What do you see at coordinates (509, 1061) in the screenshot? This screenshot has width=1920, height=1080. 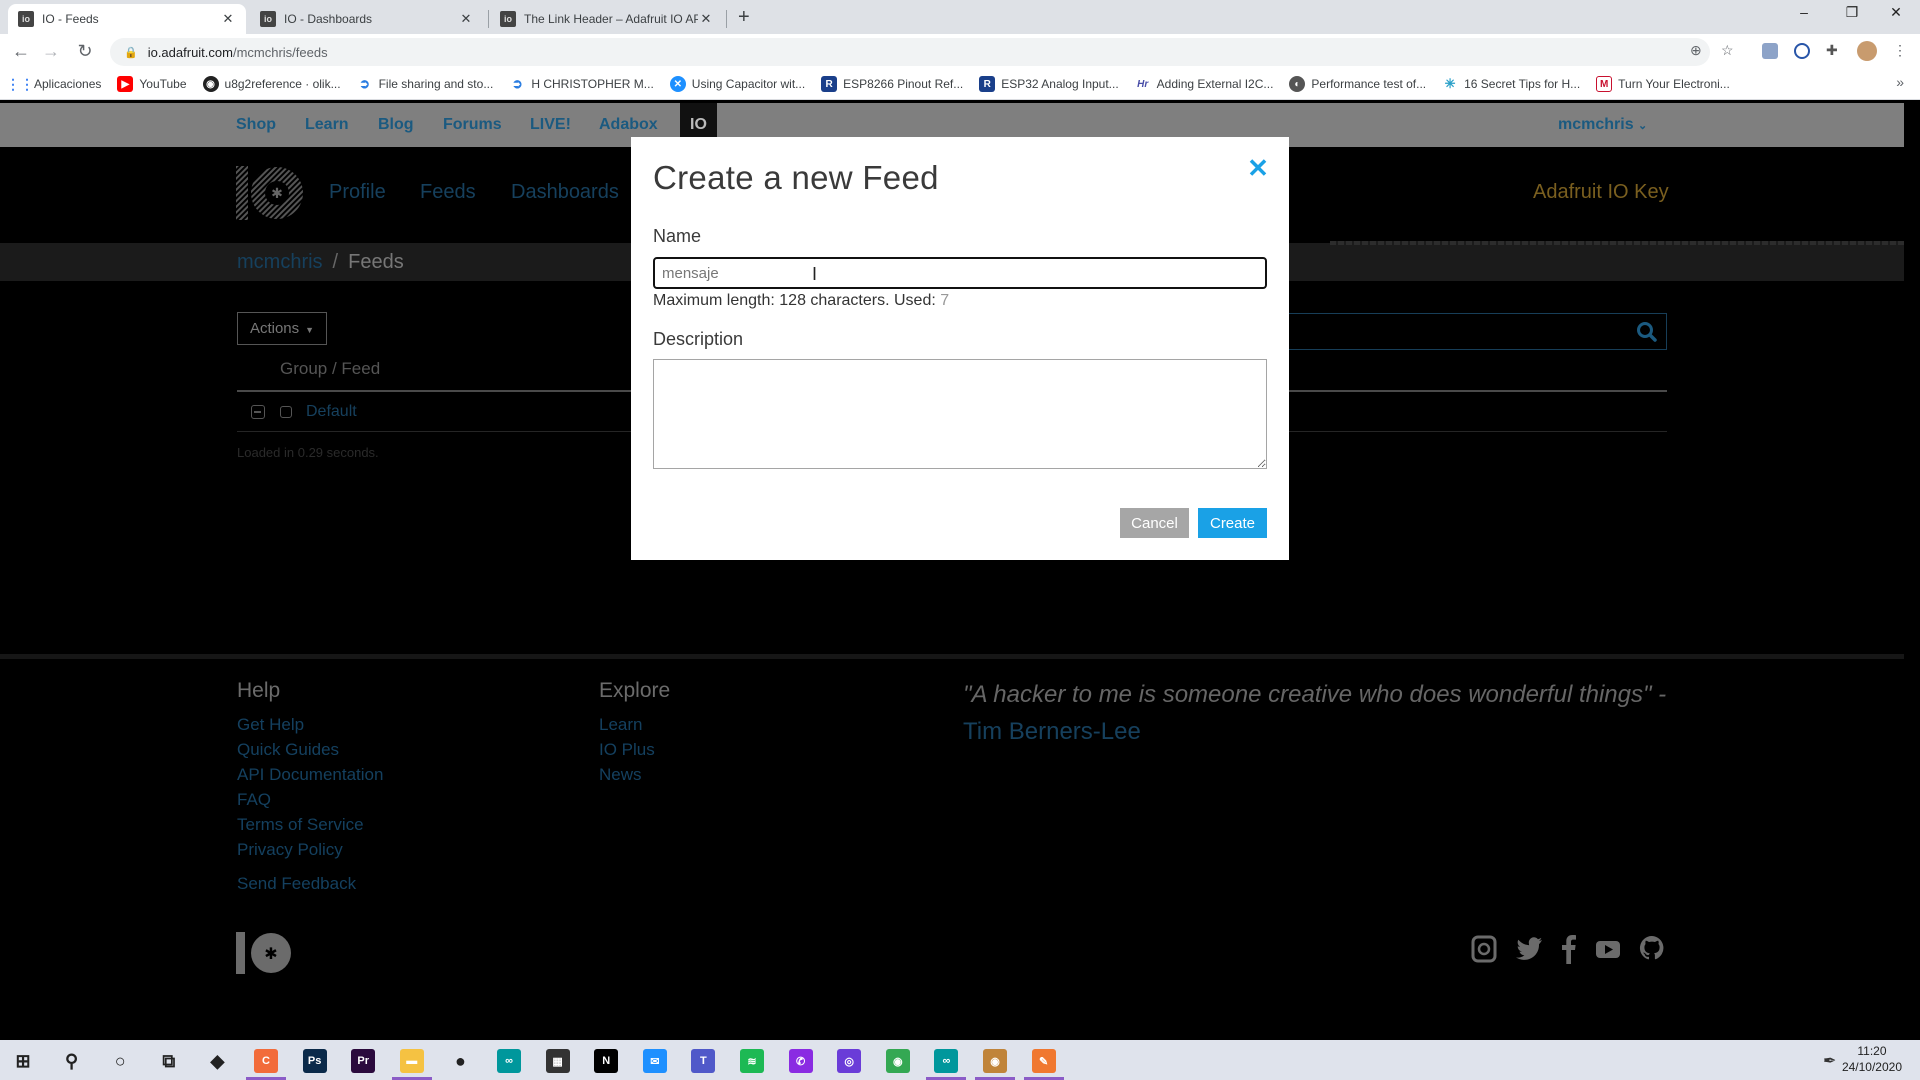 I see `taskbar-arduino-icon: ∞` at bounding box center [509, 1061].